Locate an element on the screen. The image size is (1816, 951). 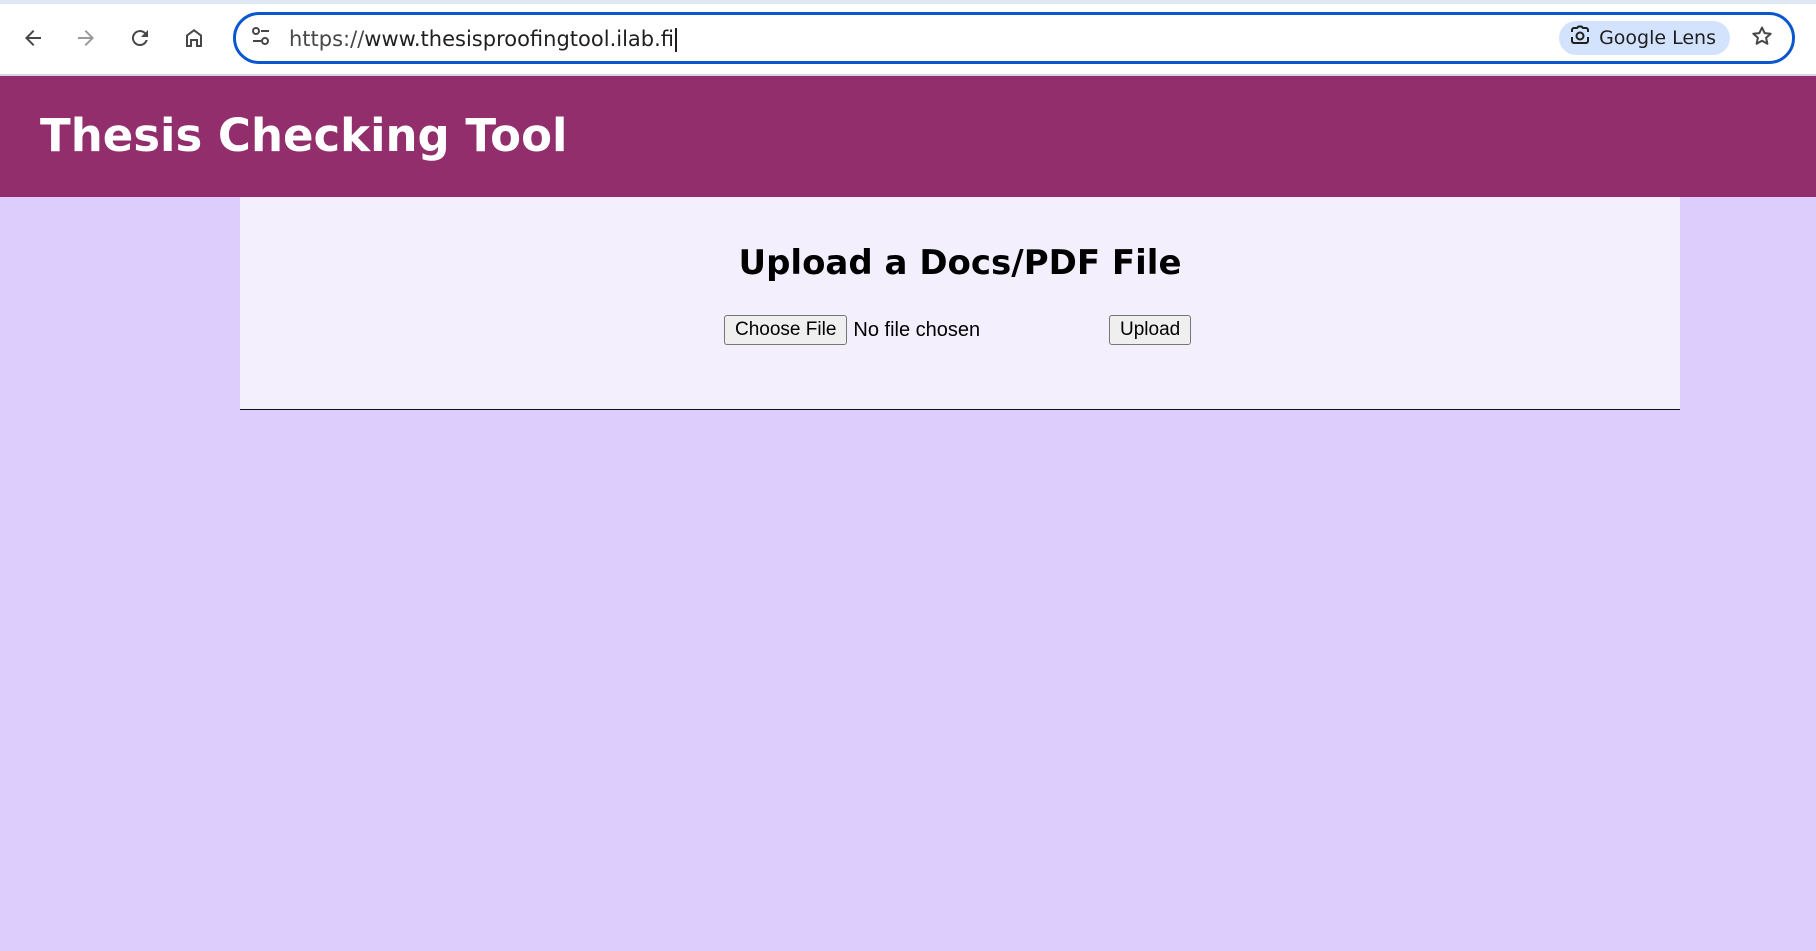
url-protocol: https:// is located at coordinates (327, 39).